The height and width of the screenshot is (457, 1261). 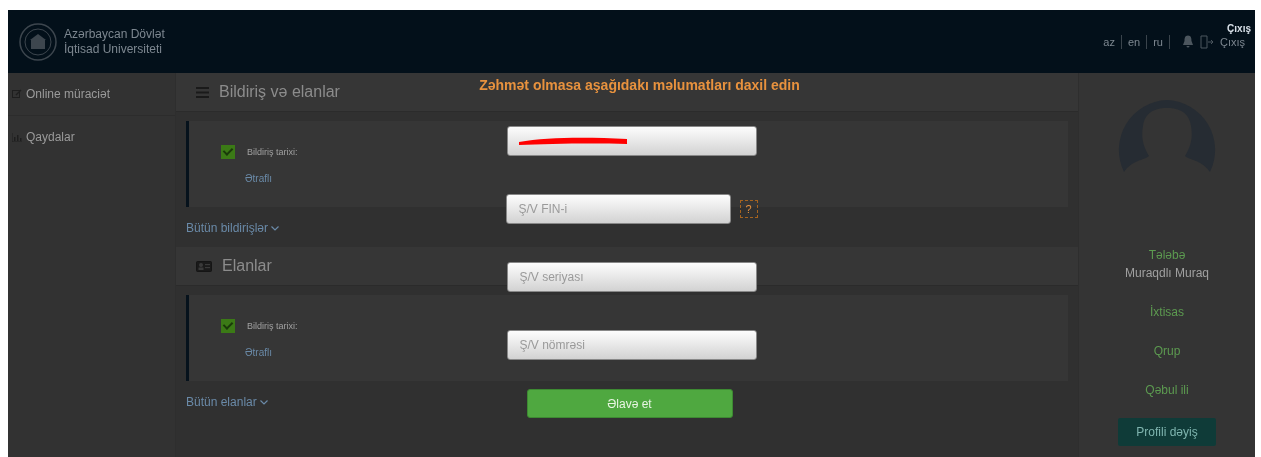 I want to click on help-icon: ?, so click(x=748, y=209).